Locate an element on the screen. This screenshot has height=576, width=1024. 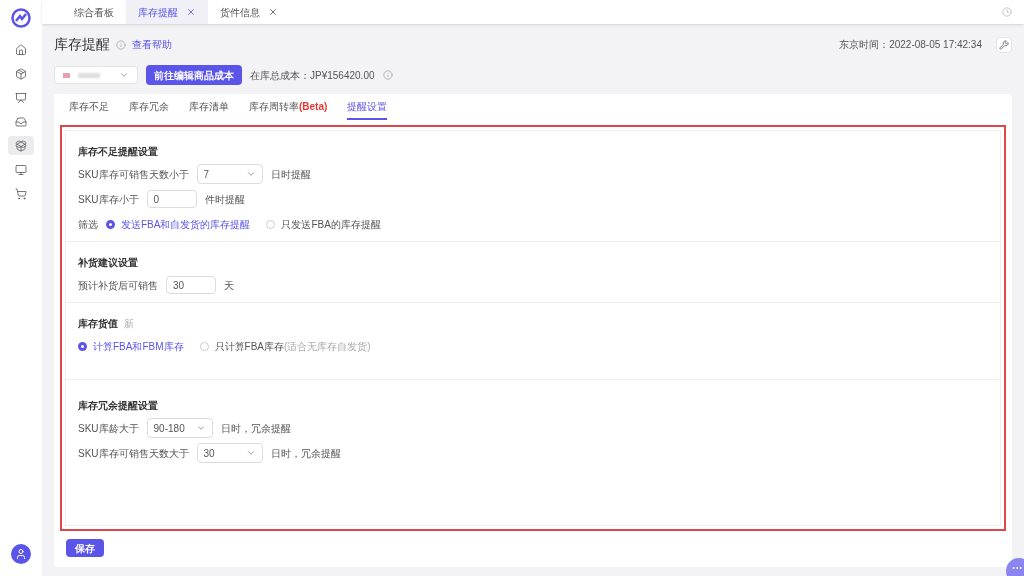
input-field: 0 is located at coordinates (171, 199).